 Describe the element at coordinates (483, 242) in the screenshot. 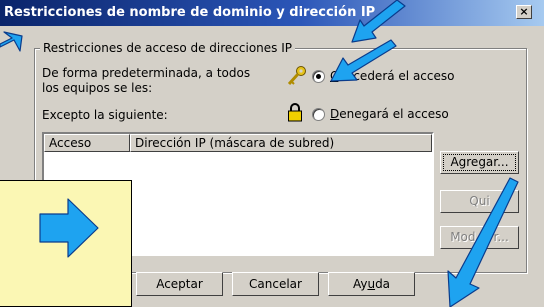

I see `arrow-add-down-icon` at that location.